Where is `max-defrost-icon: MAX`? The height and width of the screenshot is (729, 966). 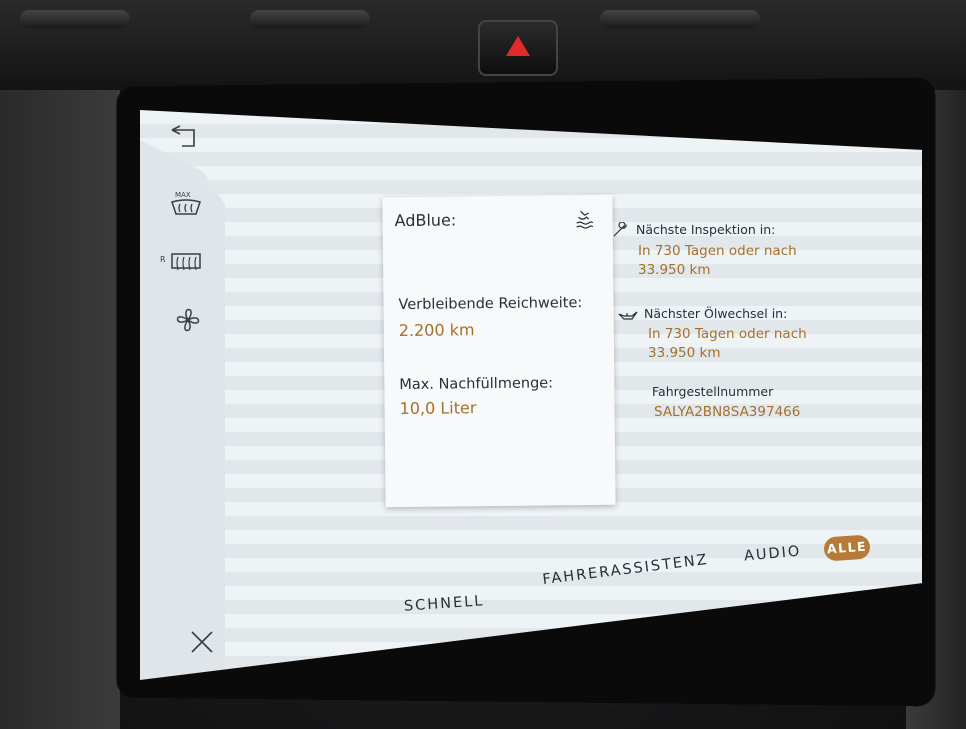 max-defrost-icon: MAX is located at coordinates (186, 204).